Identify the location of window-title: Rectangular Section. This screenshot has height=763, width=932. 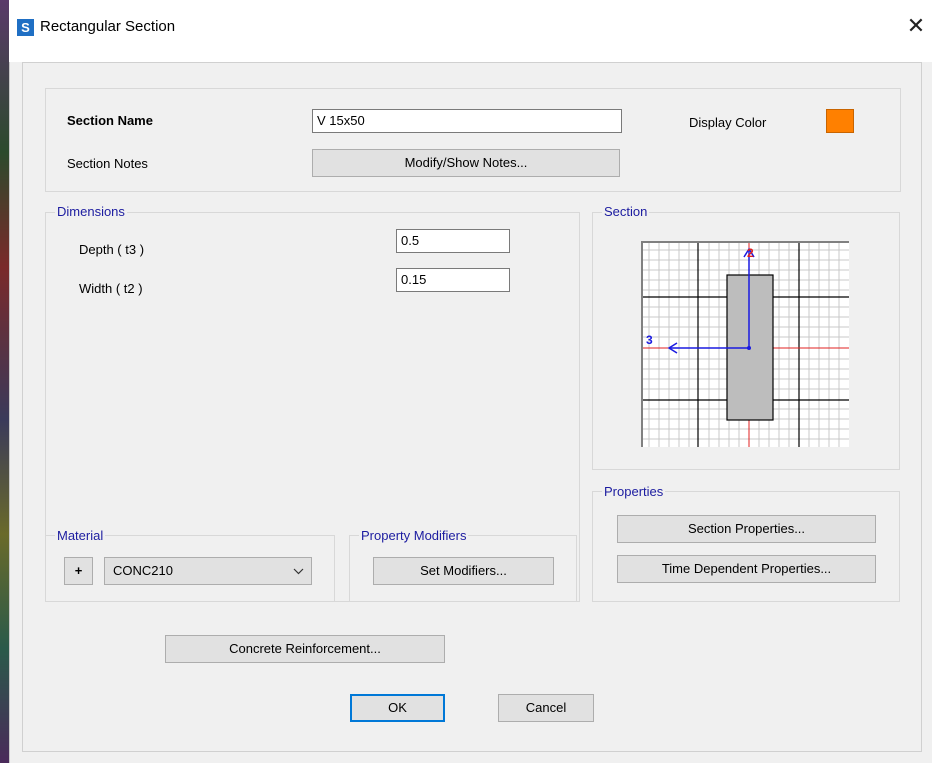
(108, 26).